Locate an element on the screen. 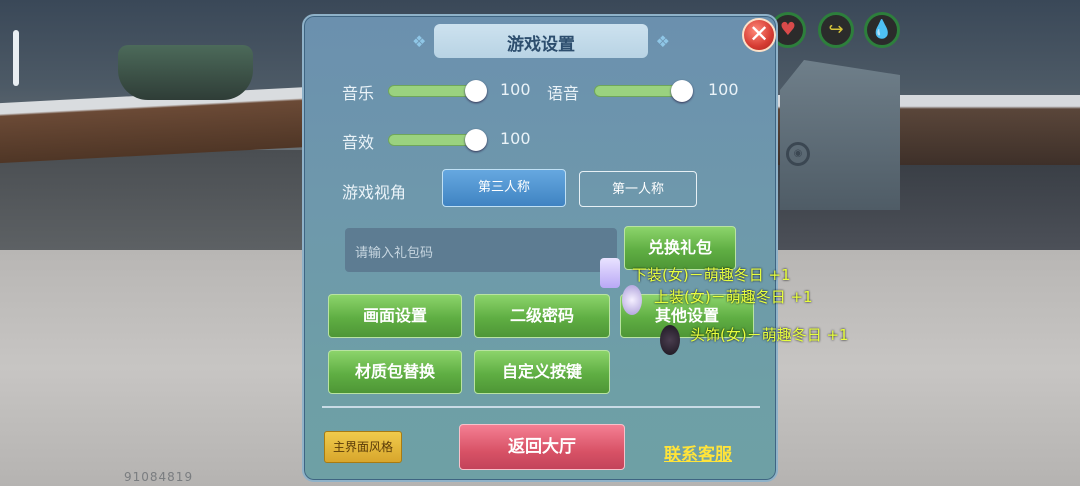 The image size is (1080, 486). third-person-toggle: 第三人称 is located at coordinates (504, 188).